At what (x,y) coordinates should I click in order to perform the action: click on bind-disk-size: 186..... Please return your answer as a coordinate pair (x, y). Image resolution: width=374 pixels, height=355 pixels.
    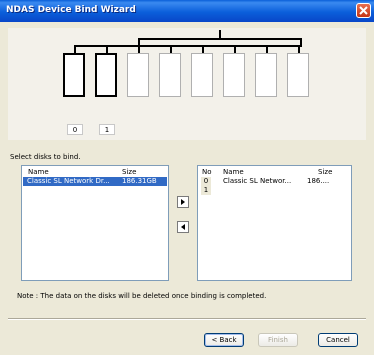
    Looking at the image, I should click on (318, 181).